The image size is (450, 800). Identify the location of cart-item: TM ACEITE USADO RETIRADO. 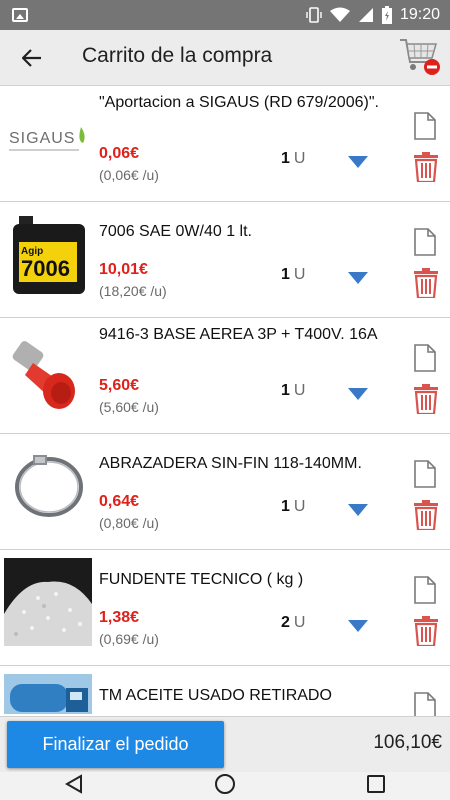
(225, 691).